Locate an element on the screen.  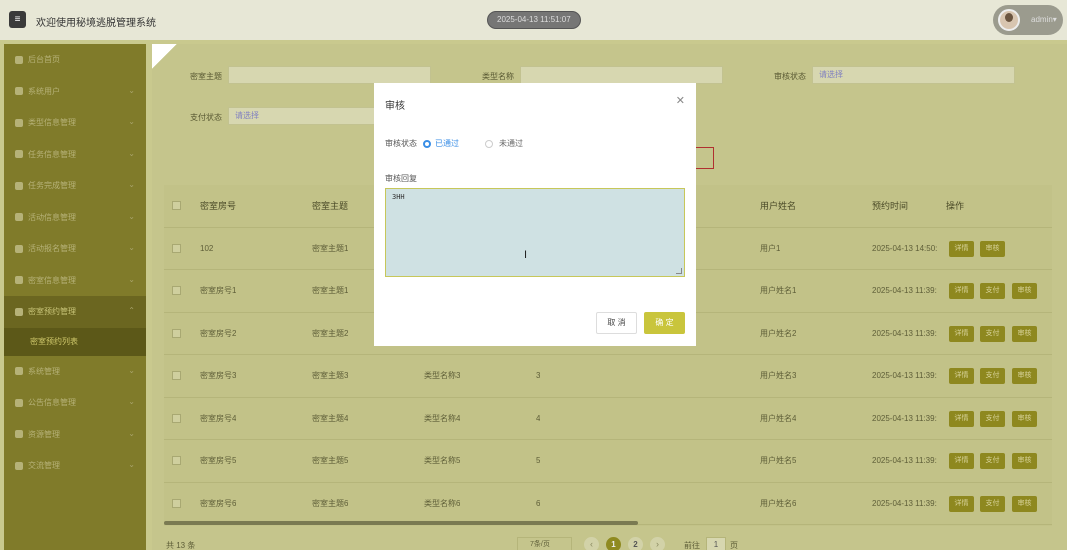
cell-type: 类型名称5 is located at coordinates (442, 460).